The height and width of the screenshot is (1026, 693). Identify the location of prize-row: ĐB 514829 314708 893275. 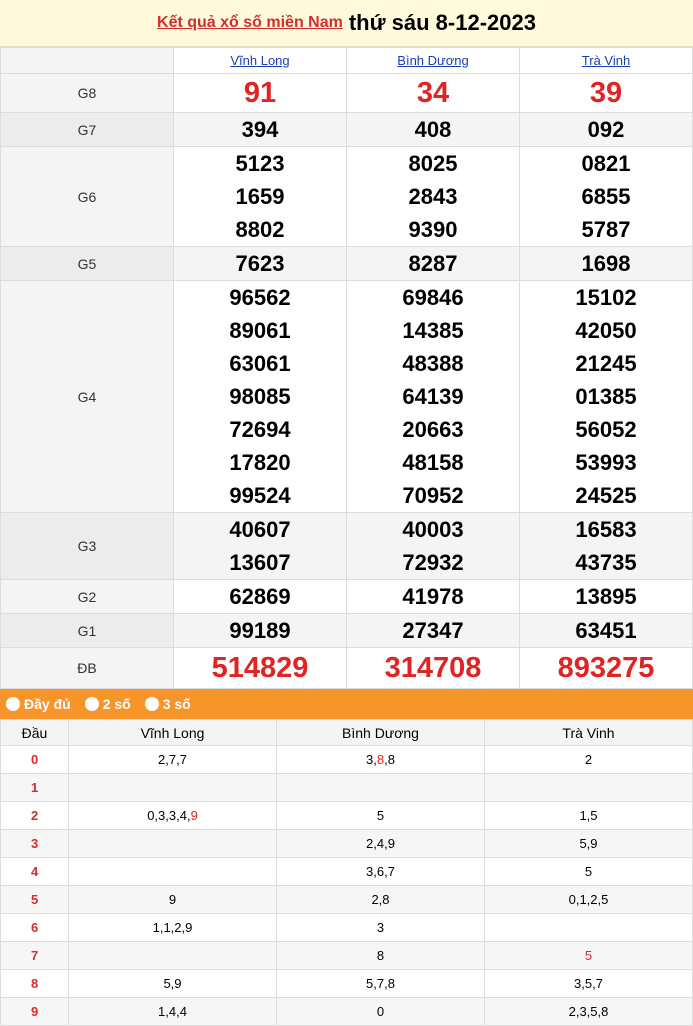
(346, 668).